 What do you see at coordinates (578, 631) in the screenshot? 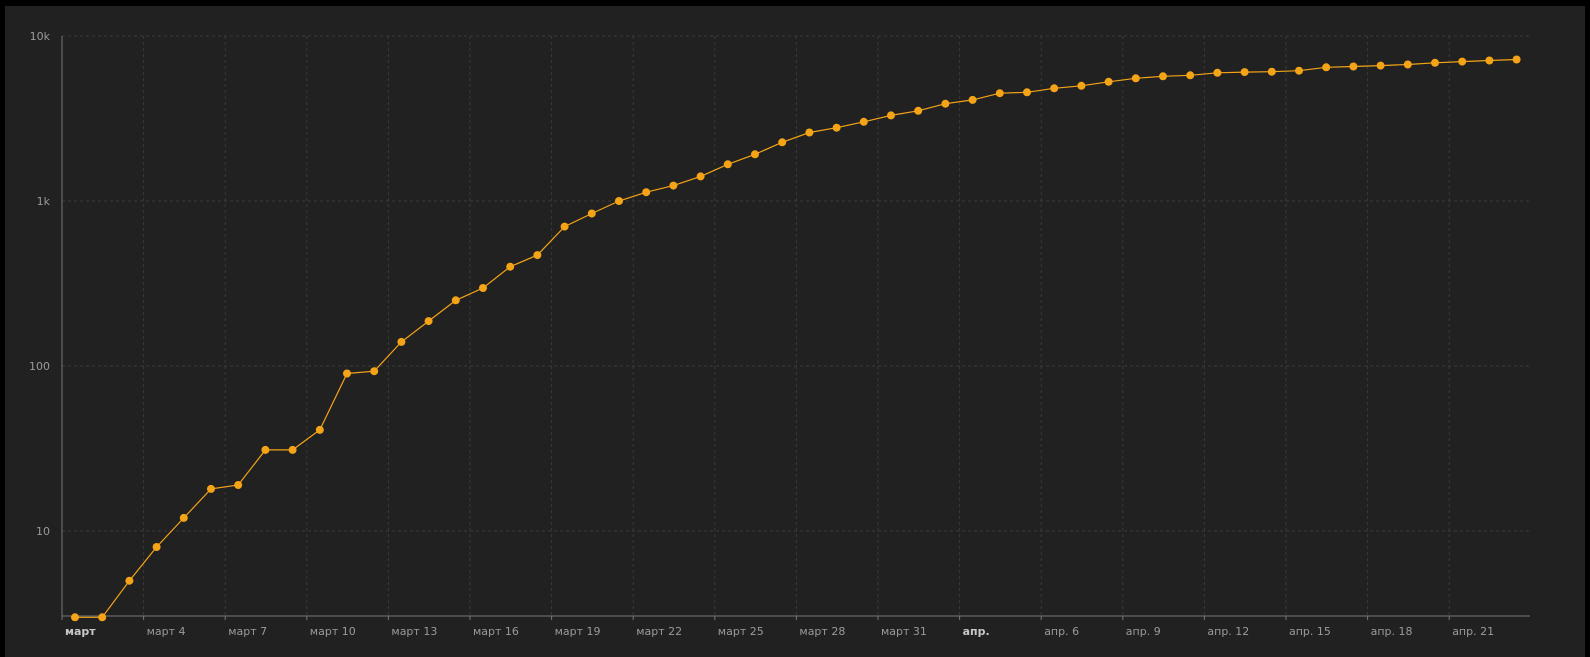
I see `x-tick-label: март 19` at bounding box center [578, 631].